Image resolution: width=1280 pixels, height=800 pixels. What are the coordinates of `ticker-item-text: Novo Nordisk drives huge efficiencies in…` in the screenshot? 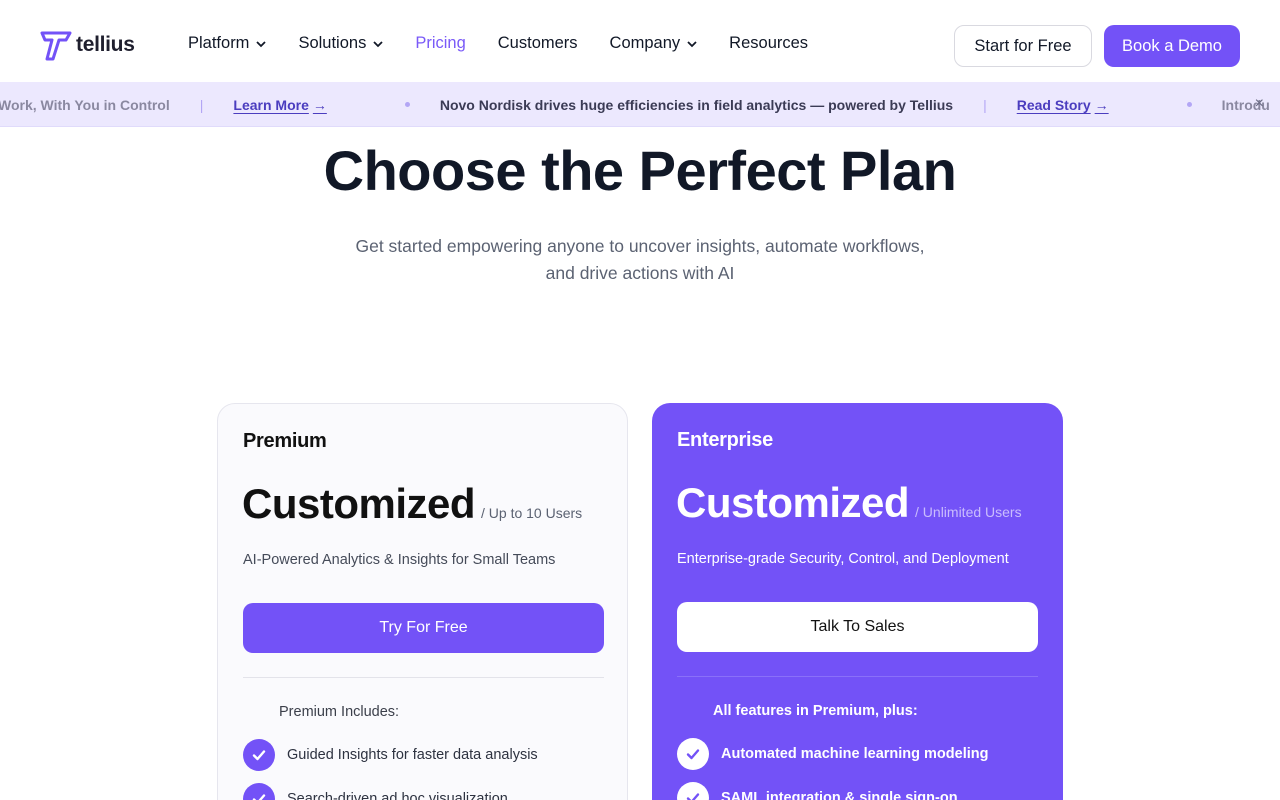 It's located at (696, 104).